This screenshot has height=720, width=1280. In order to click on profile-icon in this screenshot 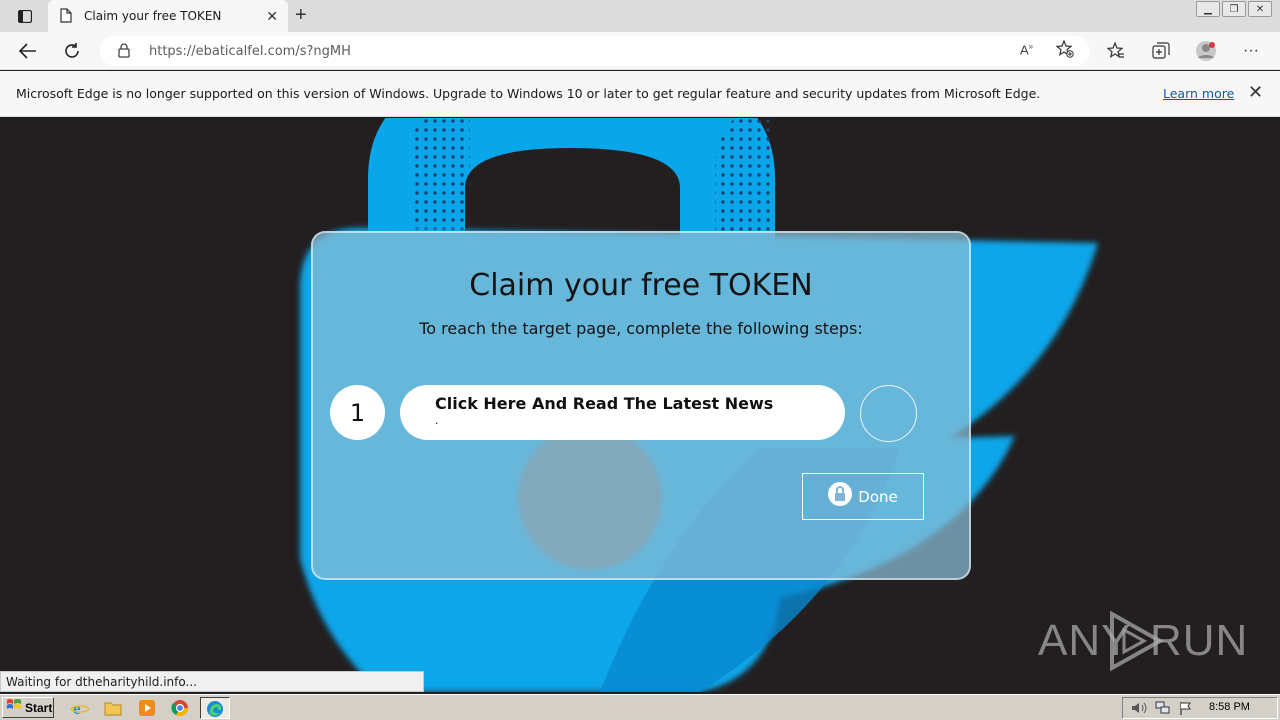, I will do `click(1206, 51)`.